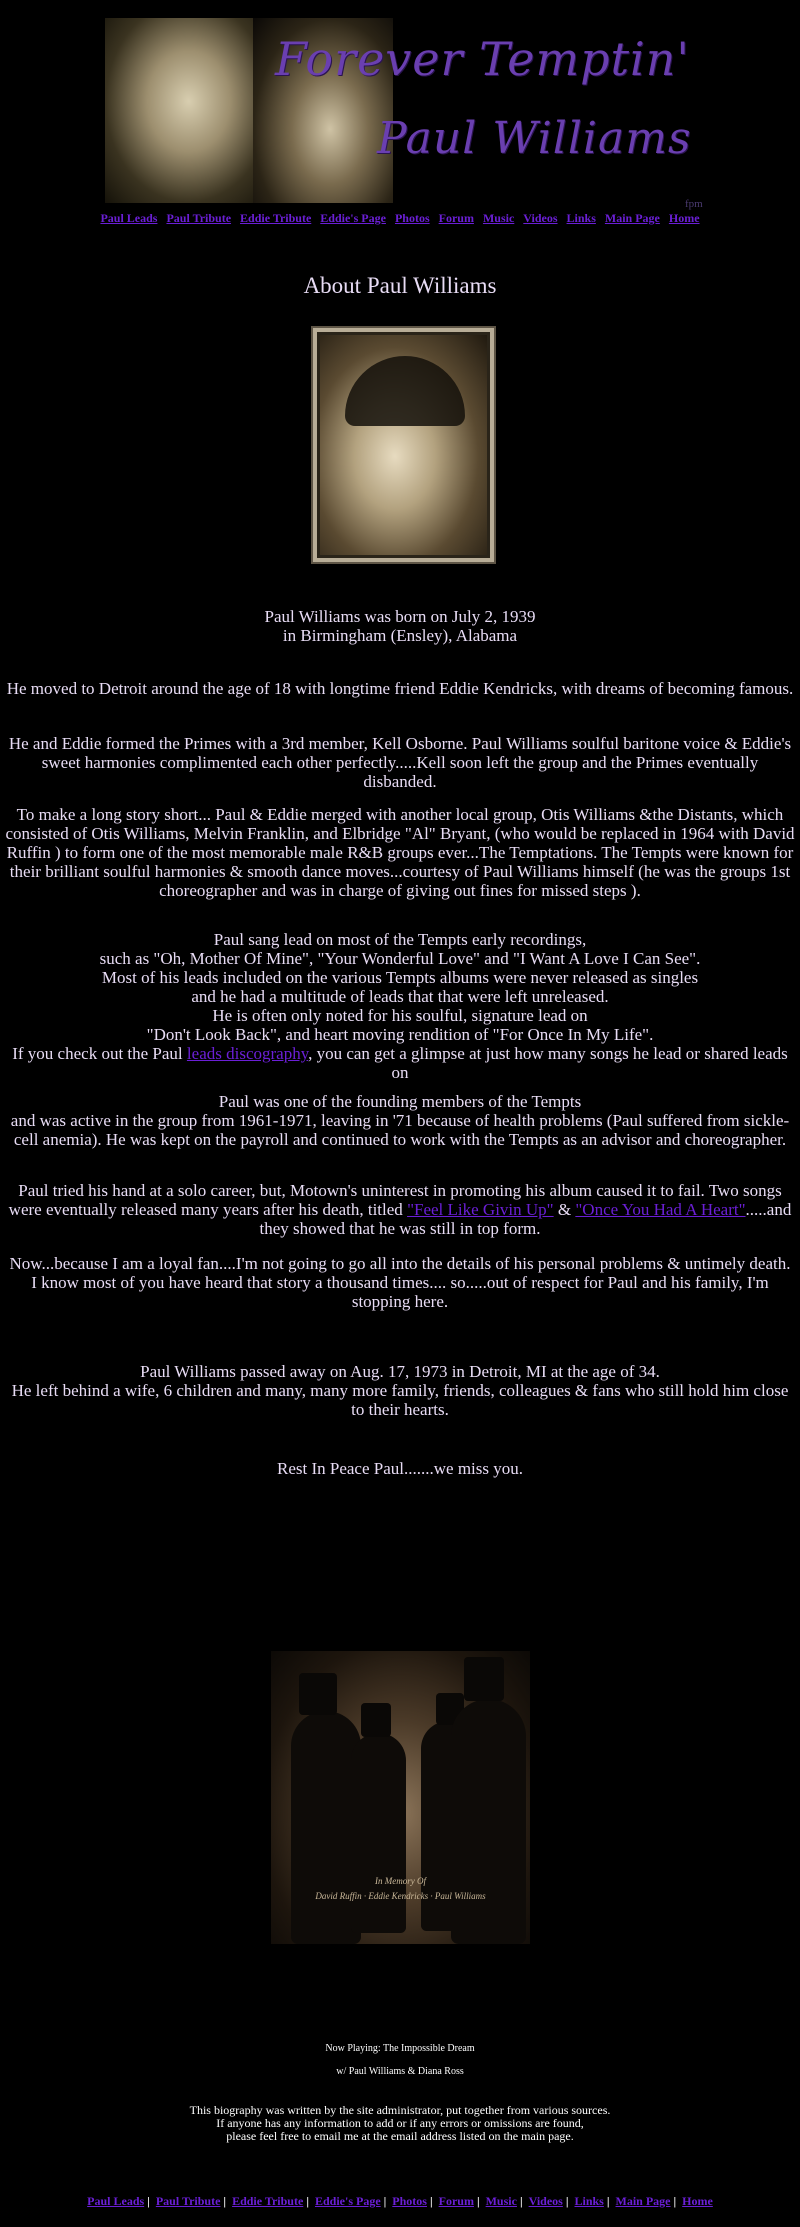  What do you see at coordinates (480, 1209) in the screenshot?
I see `feel-like-givin-up-link: "Feel Like Givin Up"` at bounding box center [480, 1209].